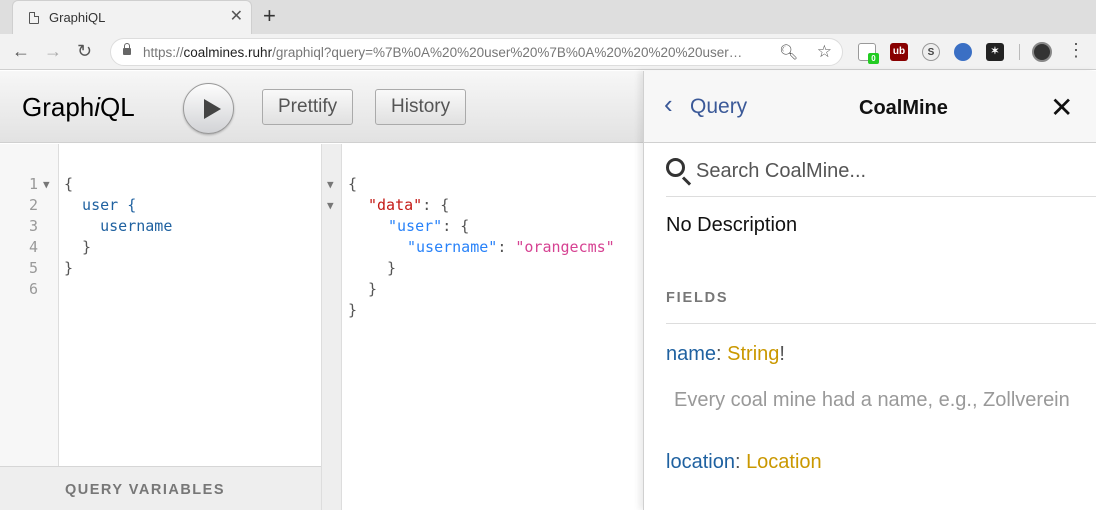  What do you see at coordinates (675, 167) in the screenshot?
I see `search-icon` at bounding box center [675, 167].